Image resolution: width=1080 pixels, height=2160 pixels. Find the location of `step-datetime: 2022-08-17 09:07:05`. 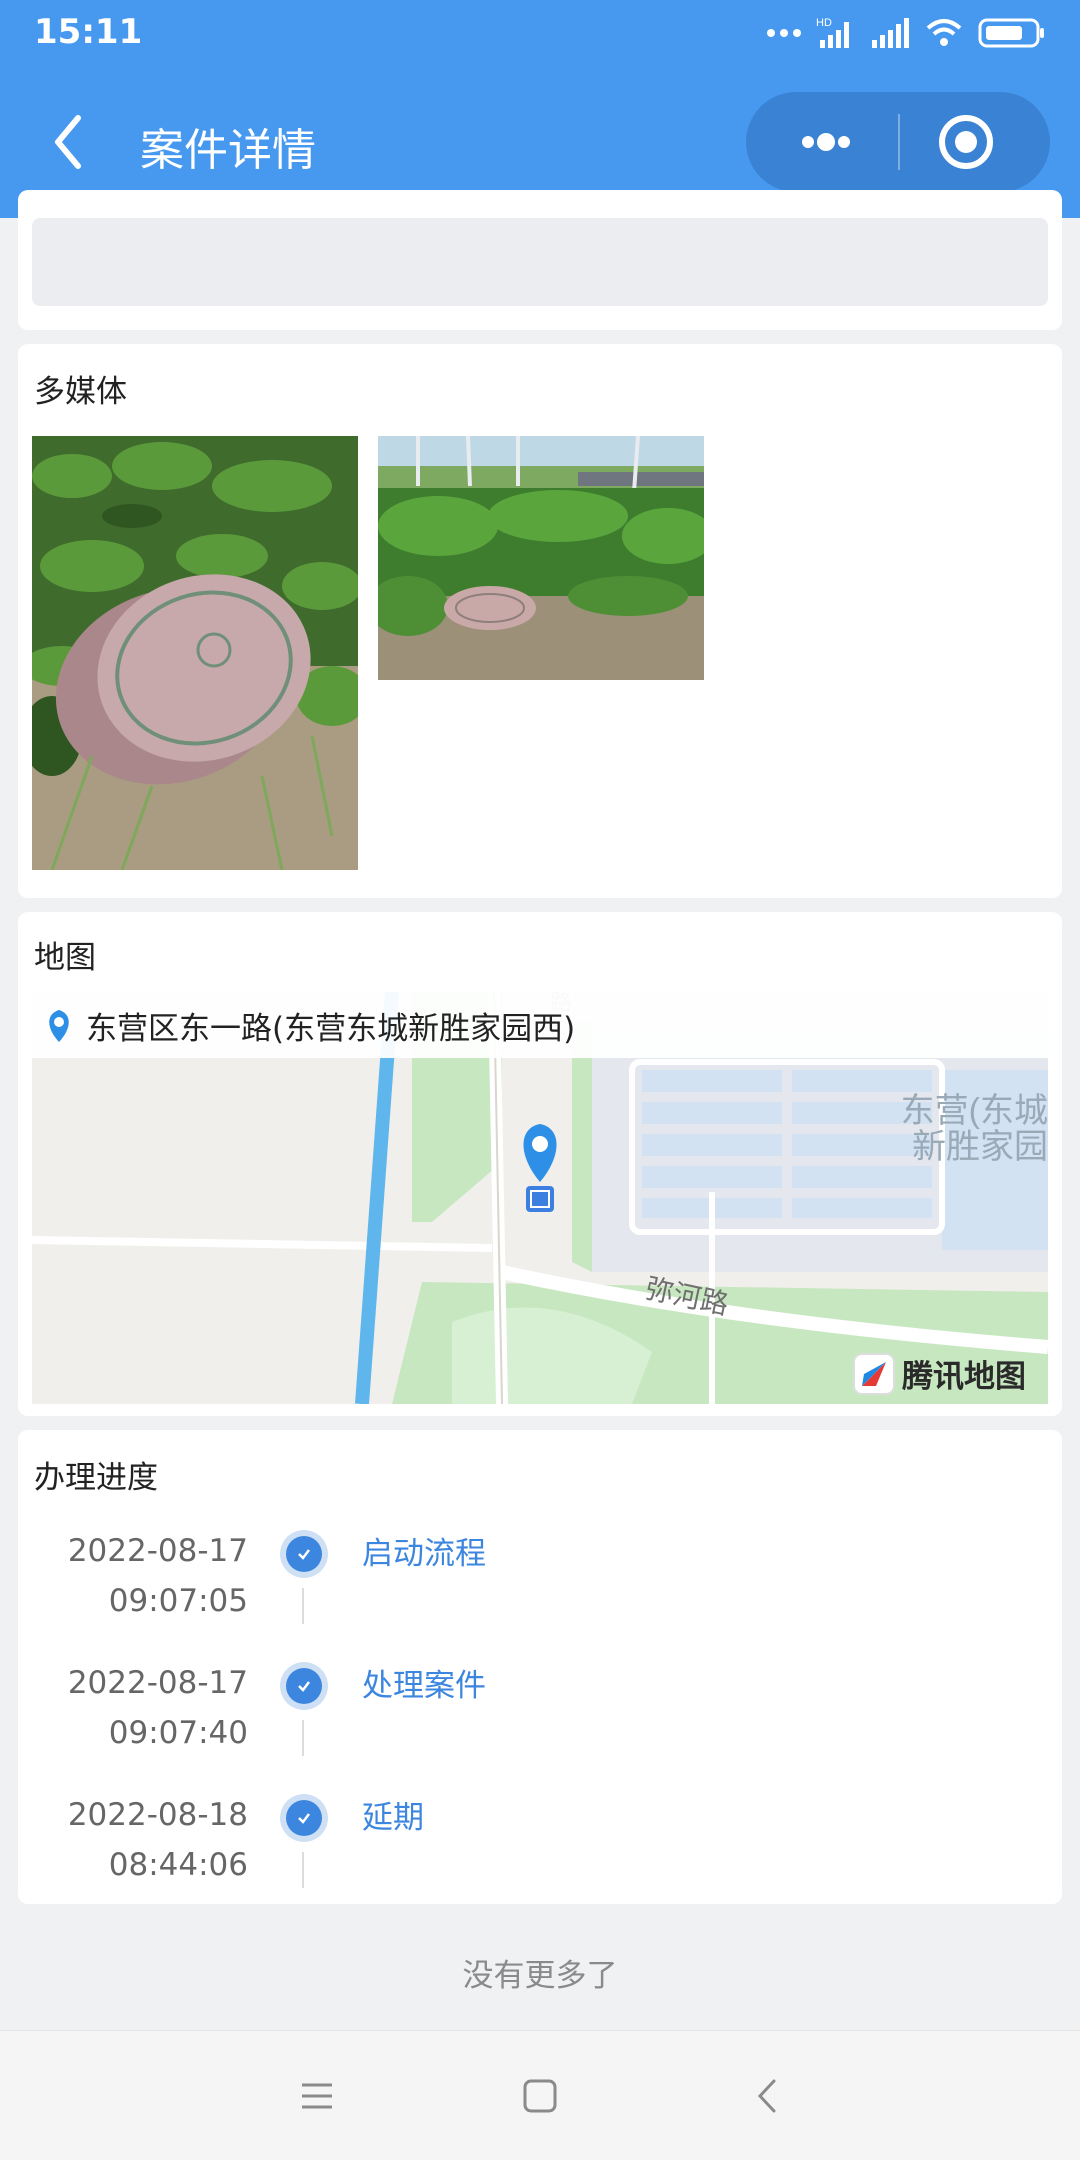

step-datetime: 2022-08-17 09:07:05 is located at coordinates (133, 1576).